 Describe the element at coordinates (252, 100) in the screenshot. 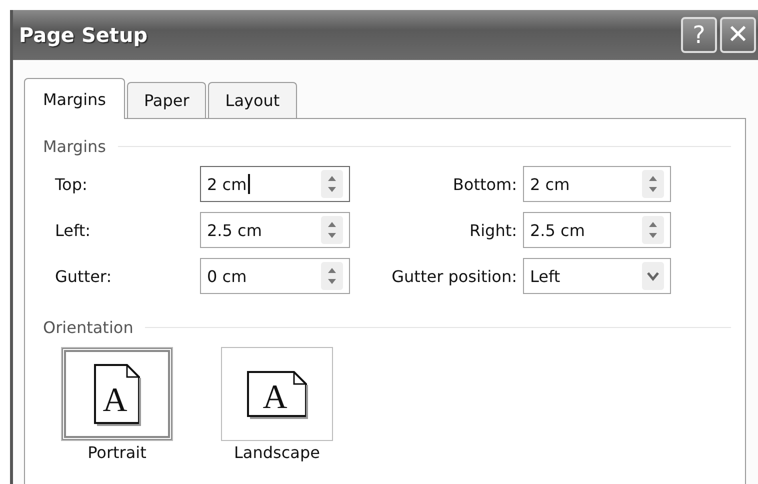

I see `tab: Layout` at that location.